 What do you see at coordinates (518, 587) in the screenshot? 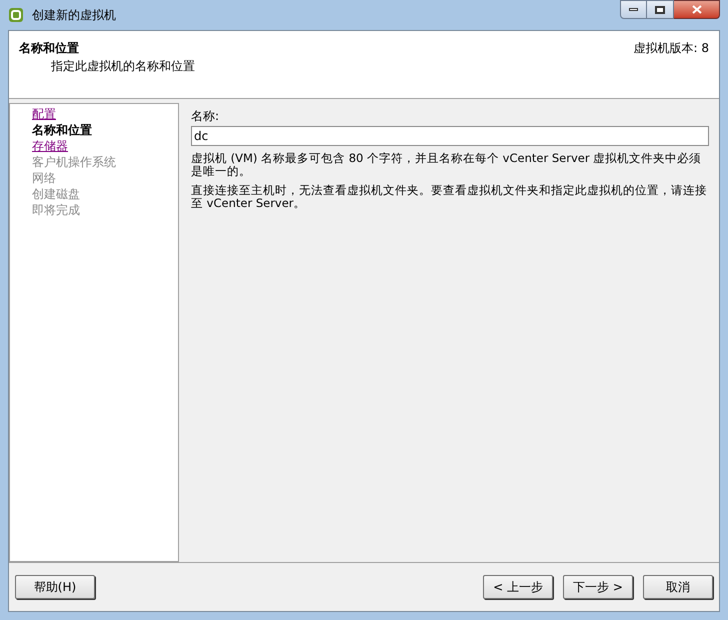
I see `back-button: < 上一步` at bounding box center [518, 587].